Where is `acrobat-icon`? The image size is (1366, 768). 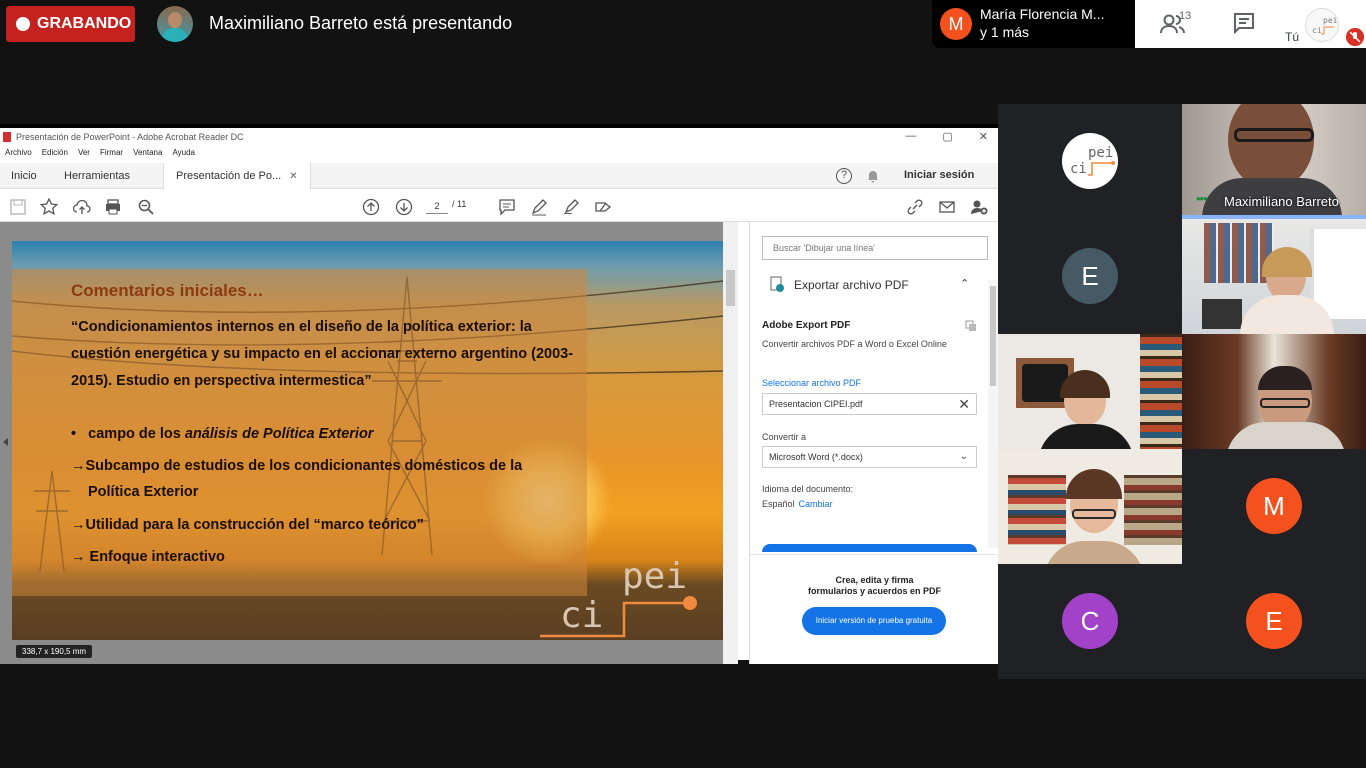 acrobat-icon is located at coordinates (7, 137).